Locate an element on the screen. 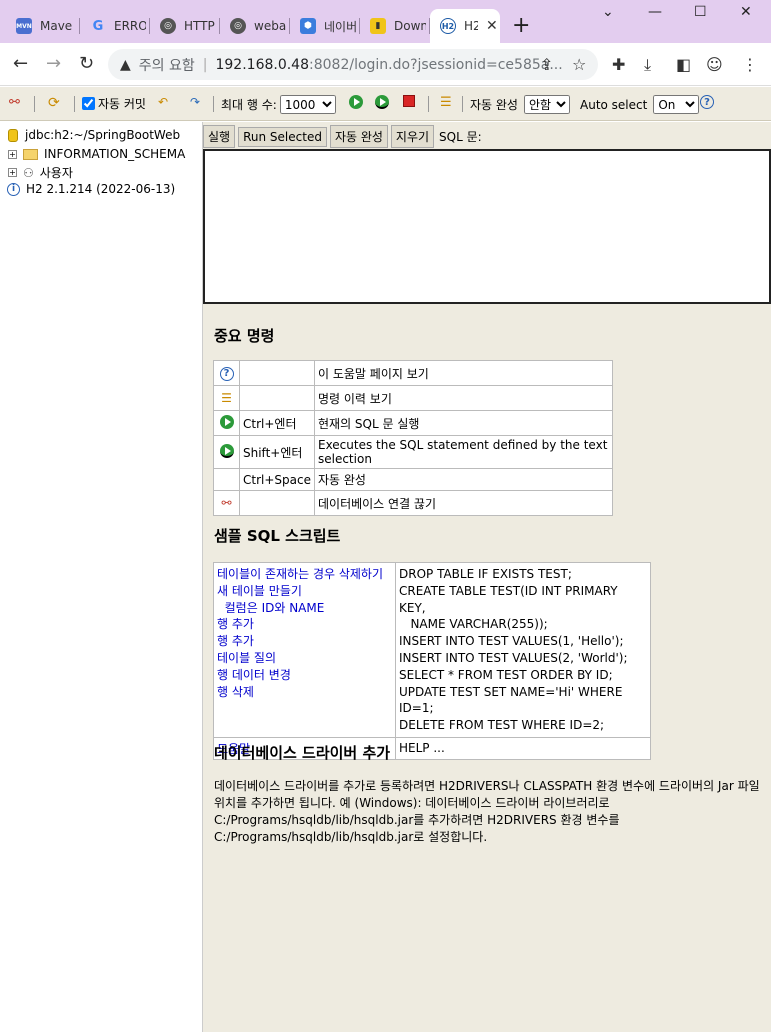 This screenshot has height=1032, width=771. autocomplete-select: 안함 is located at coordinates (546, 104).